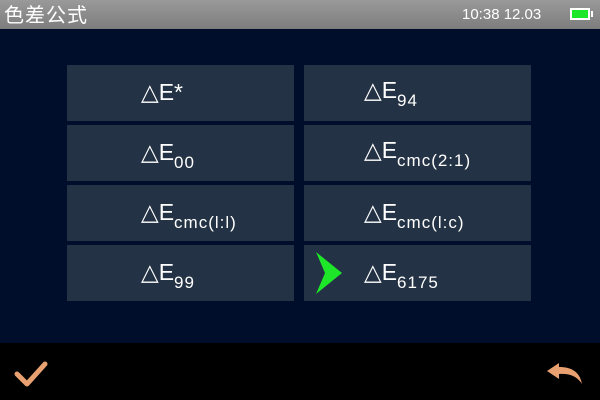 This screenshot has width=600, height=400. What do you see at coordinates (168, 275) in the screenshot?
I see `formula-label: △E99` at bounding box center [168, 275].